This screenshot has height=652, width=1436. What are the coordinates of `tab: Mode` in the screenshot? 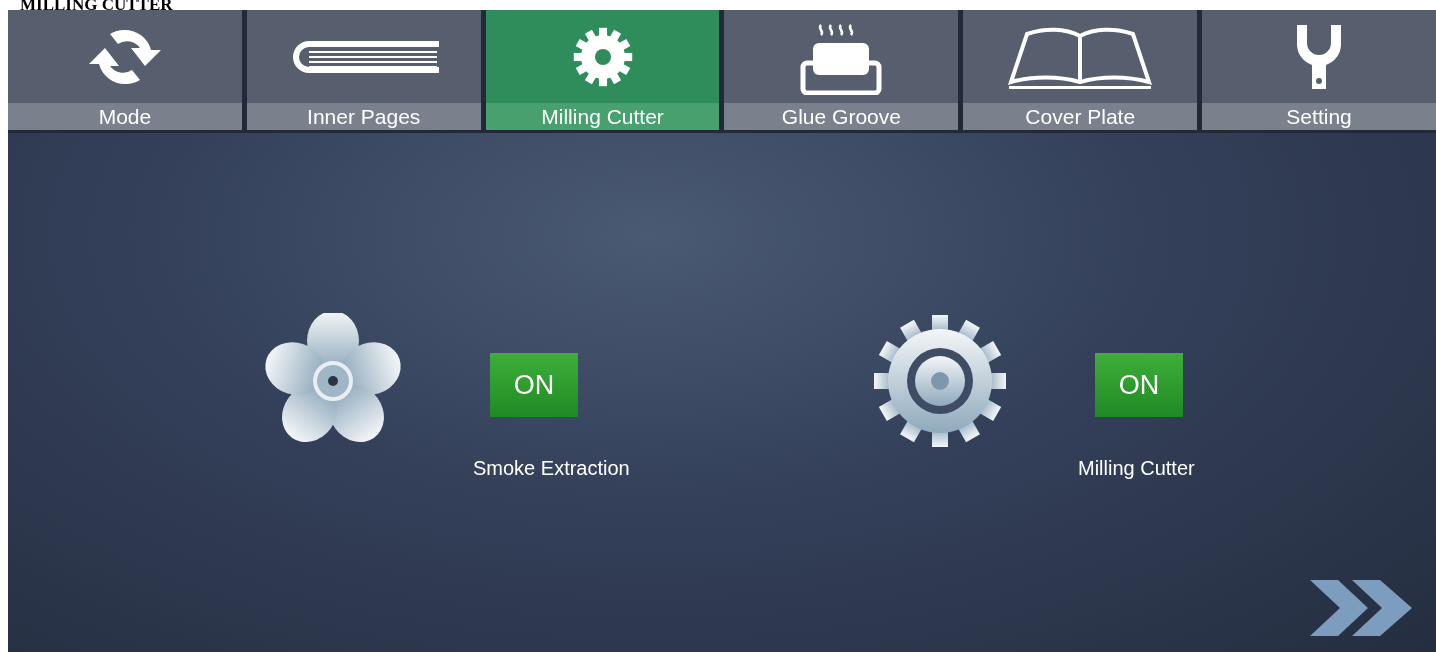 It's located at (125, 70).